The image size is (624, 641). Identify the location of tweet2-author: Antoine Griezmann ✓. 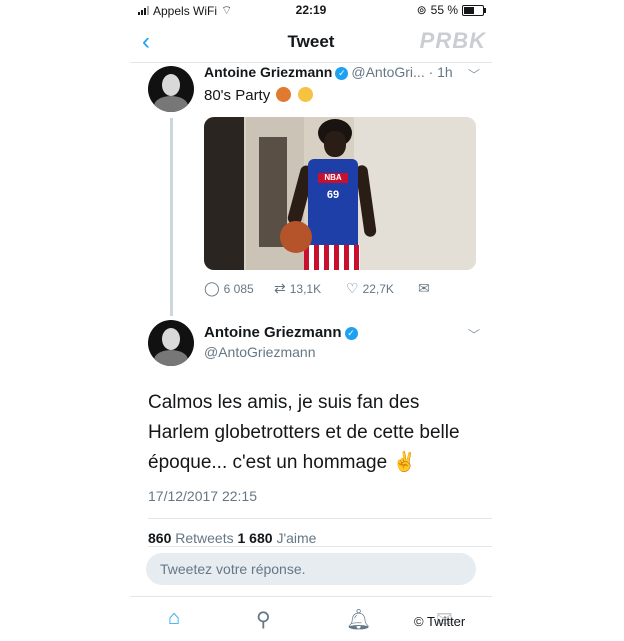
(282, 332).